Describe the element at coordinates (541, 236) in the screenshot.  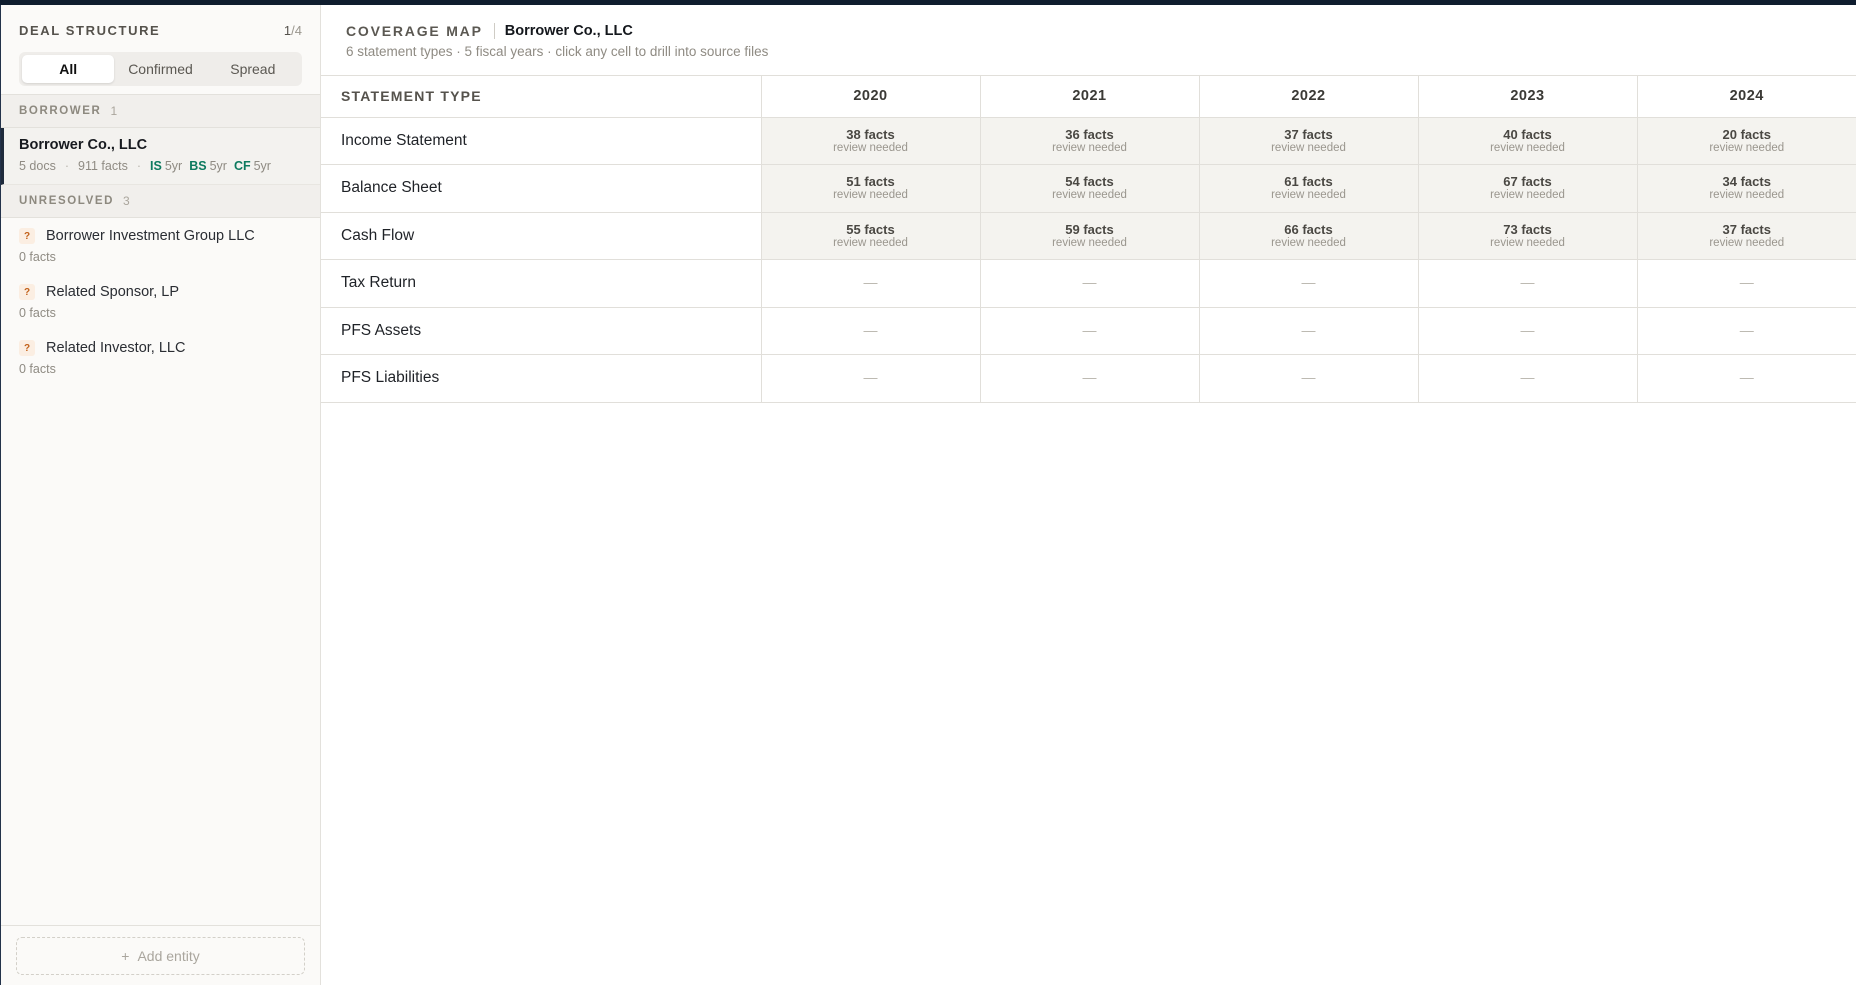
I see `row-label-cash-flow: Cash Flow` at that location.